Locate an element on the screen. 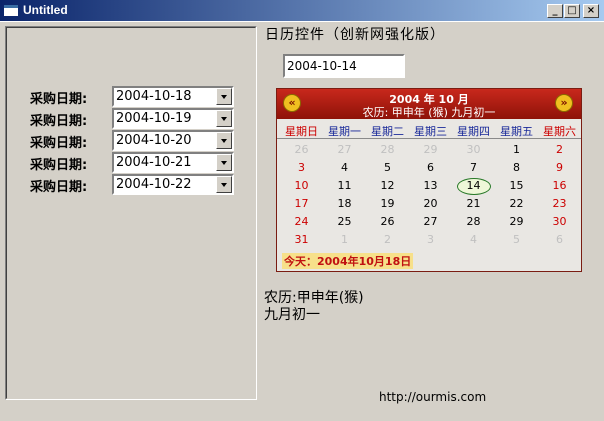 This screenshot has height=421, width=604. day-cell-other-month: 27 is located at coordinates (344, 150).